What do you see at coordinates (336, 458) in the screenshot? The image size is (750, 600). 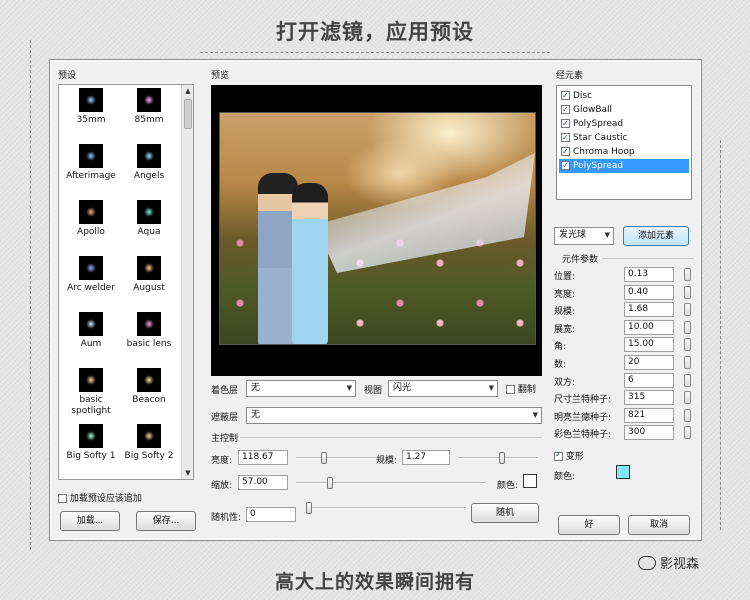 I see `brightness-slider` at bounding box center [336, 458].